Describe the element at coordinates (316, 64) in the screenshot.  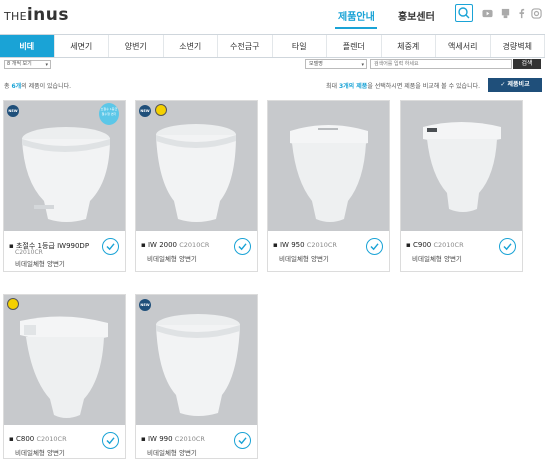
I see `search-field-value: 모델명` at that location.